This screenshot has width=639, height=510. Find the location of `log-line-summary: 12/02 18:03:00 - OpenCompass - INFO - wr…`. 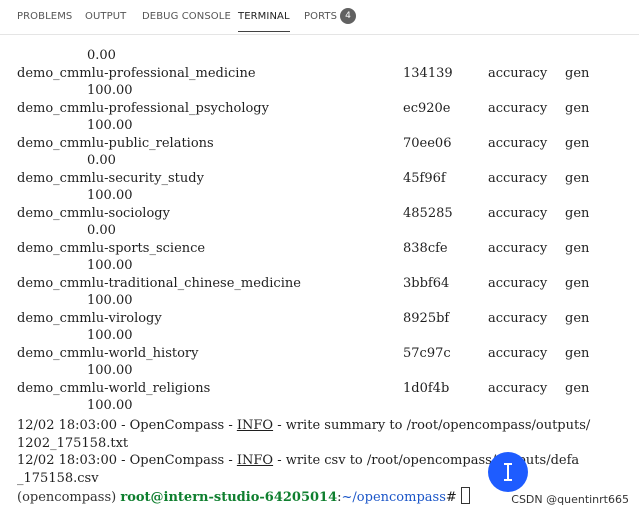

log-line-summary: 12/02 18:03:00 - OpenCompass - INFO - wr… is located at coordinates (304, 425).